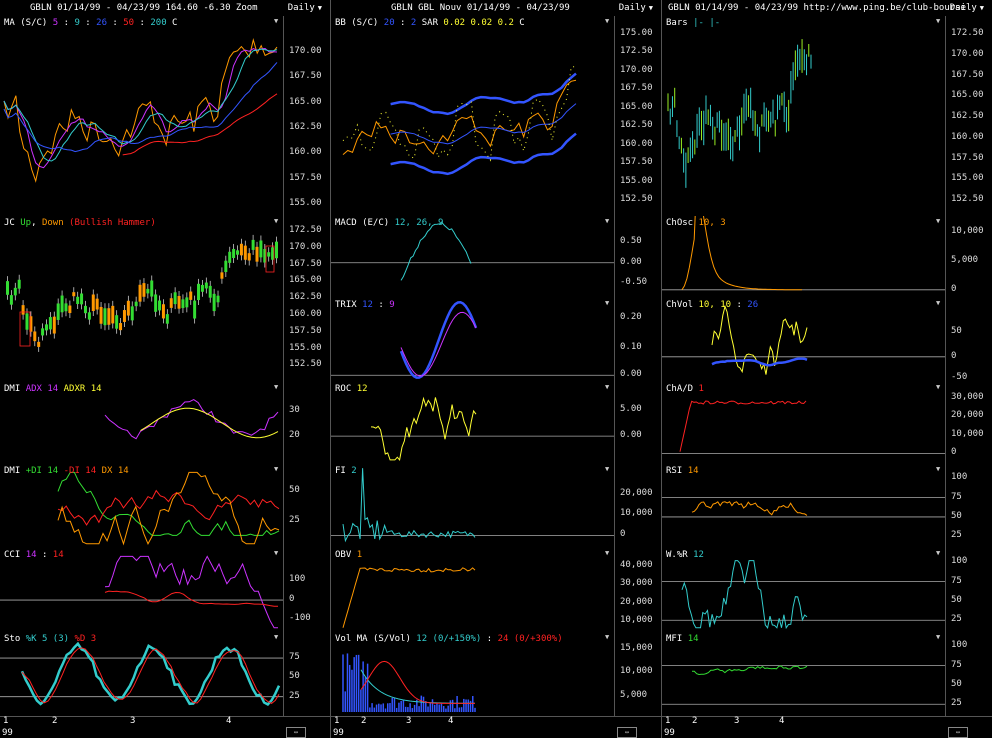  I want to click on label-segment: OBV, so click(346, 555).